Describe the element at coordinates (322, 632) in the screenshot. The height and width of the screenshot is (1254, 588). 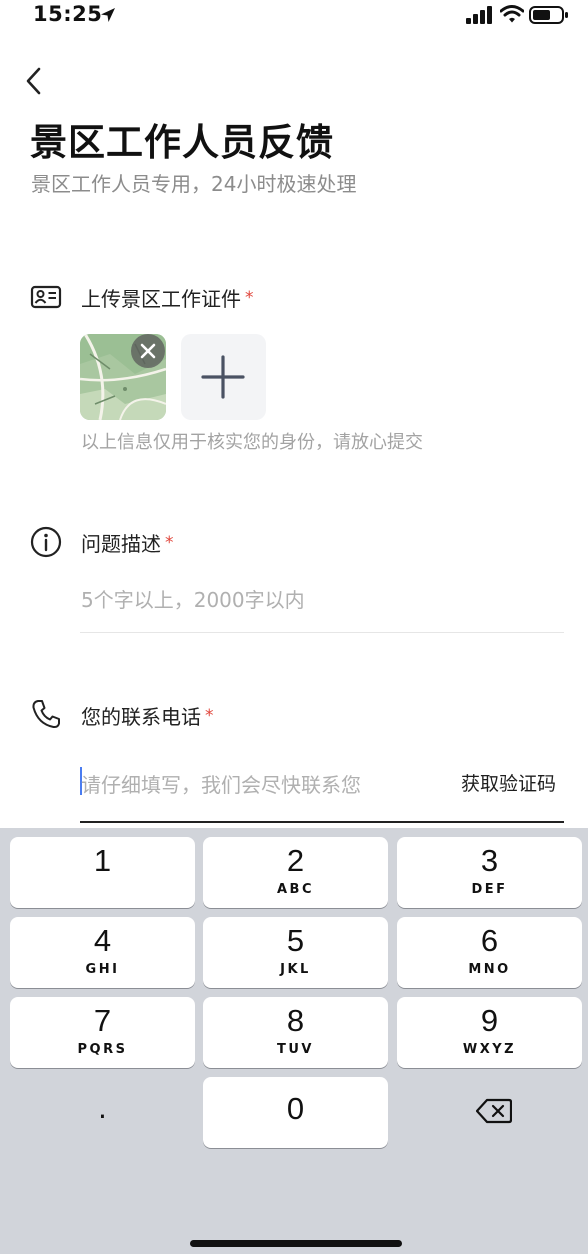
I see `description-divider` at that location.